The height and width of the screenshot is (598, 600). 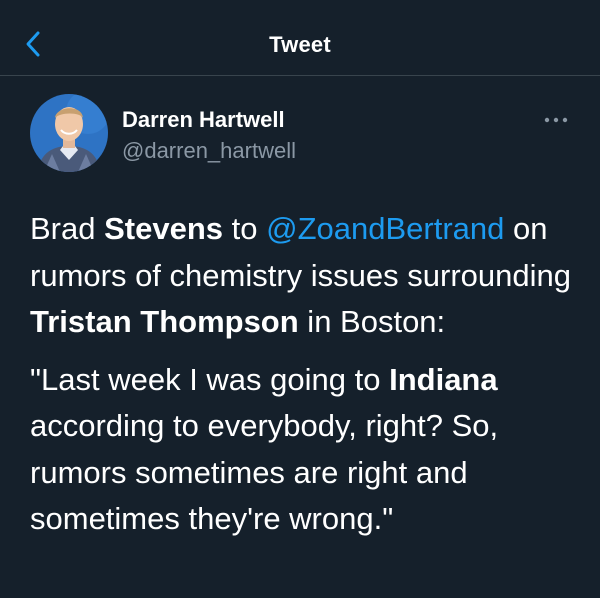 What do you see at coordinates (245, 228) in the screenshot?
I see `text-span: to` at bounding box center [245, 228].